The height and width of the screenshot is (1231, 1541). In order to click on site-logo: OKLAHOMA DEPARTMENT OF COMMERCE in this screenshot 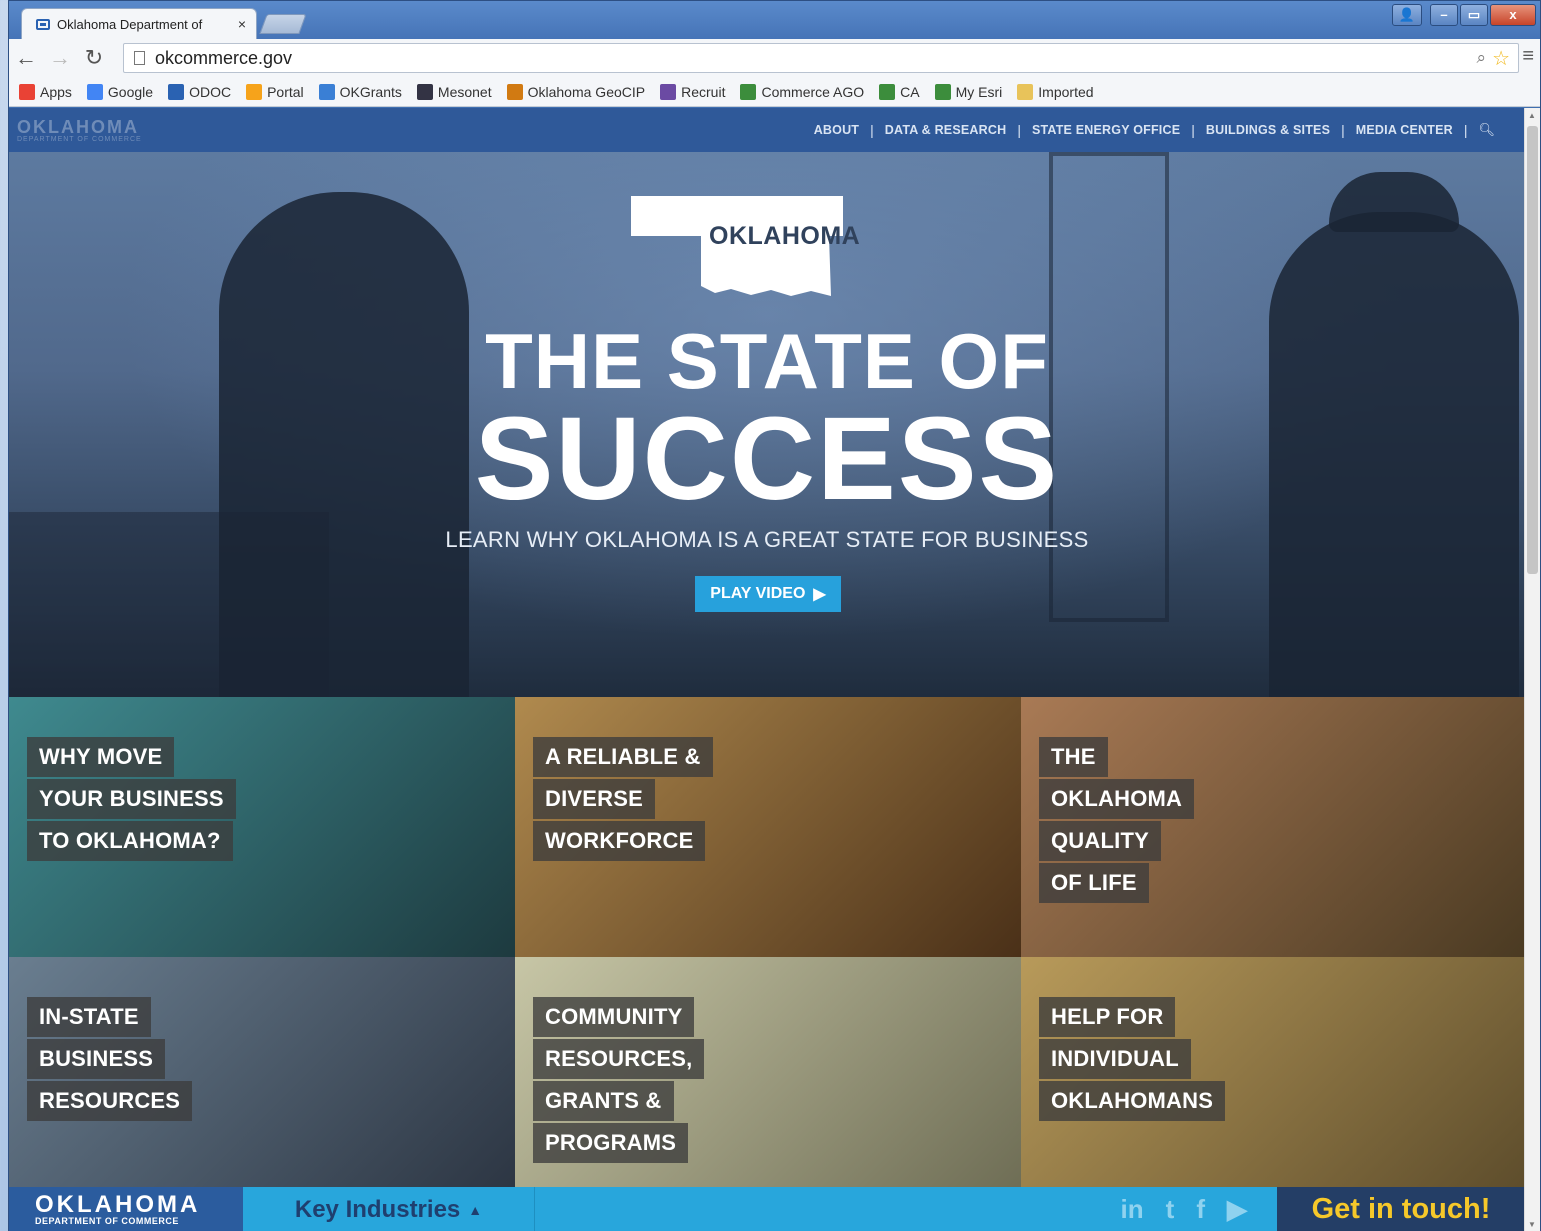, I will do `click(79, 130)`.